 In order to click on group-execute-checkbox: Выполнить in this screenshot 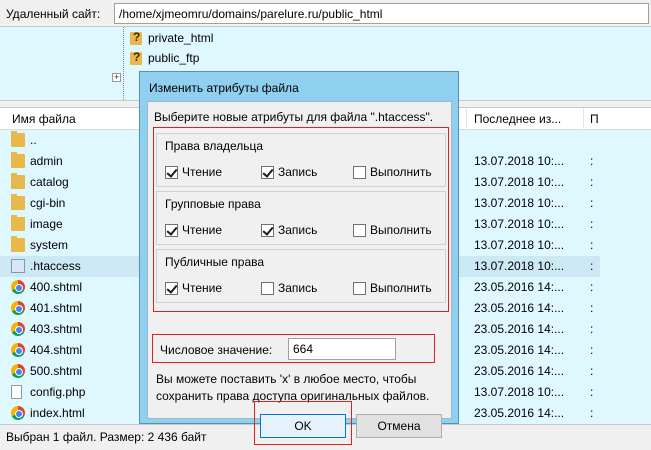, I will do `click(392, 230)`.